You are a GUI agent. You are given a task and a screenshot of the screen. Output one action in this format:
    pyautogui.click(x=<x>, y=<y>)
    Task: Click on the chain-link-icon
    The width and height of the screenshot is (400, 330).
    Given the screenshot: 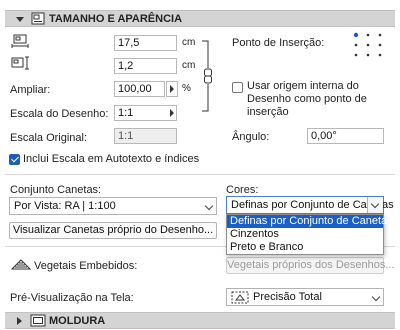 What is the action you would take?
    pyautogui.click(x=209, y=76)
    